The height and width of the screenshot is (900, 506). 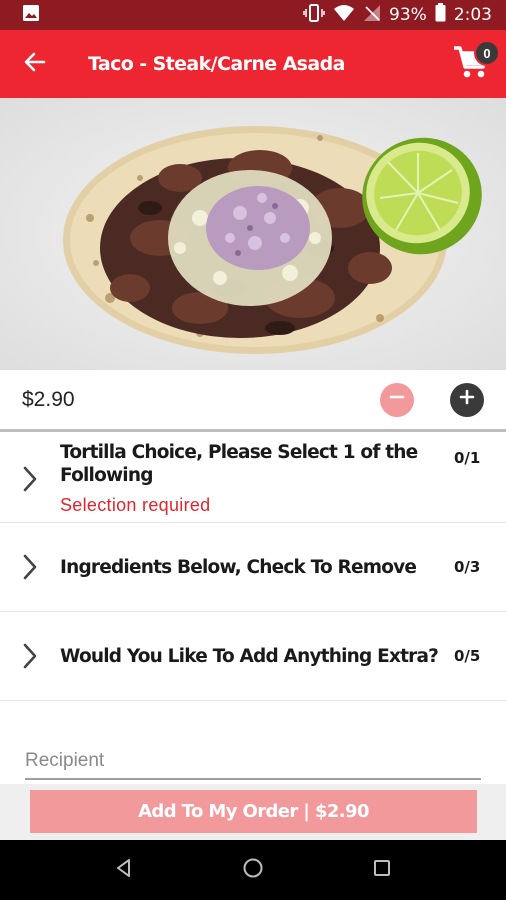 What do you see at coordinates (467, 458) in the screenshot?
I see `option-count: 0/1` at bounding box center [467, 458].